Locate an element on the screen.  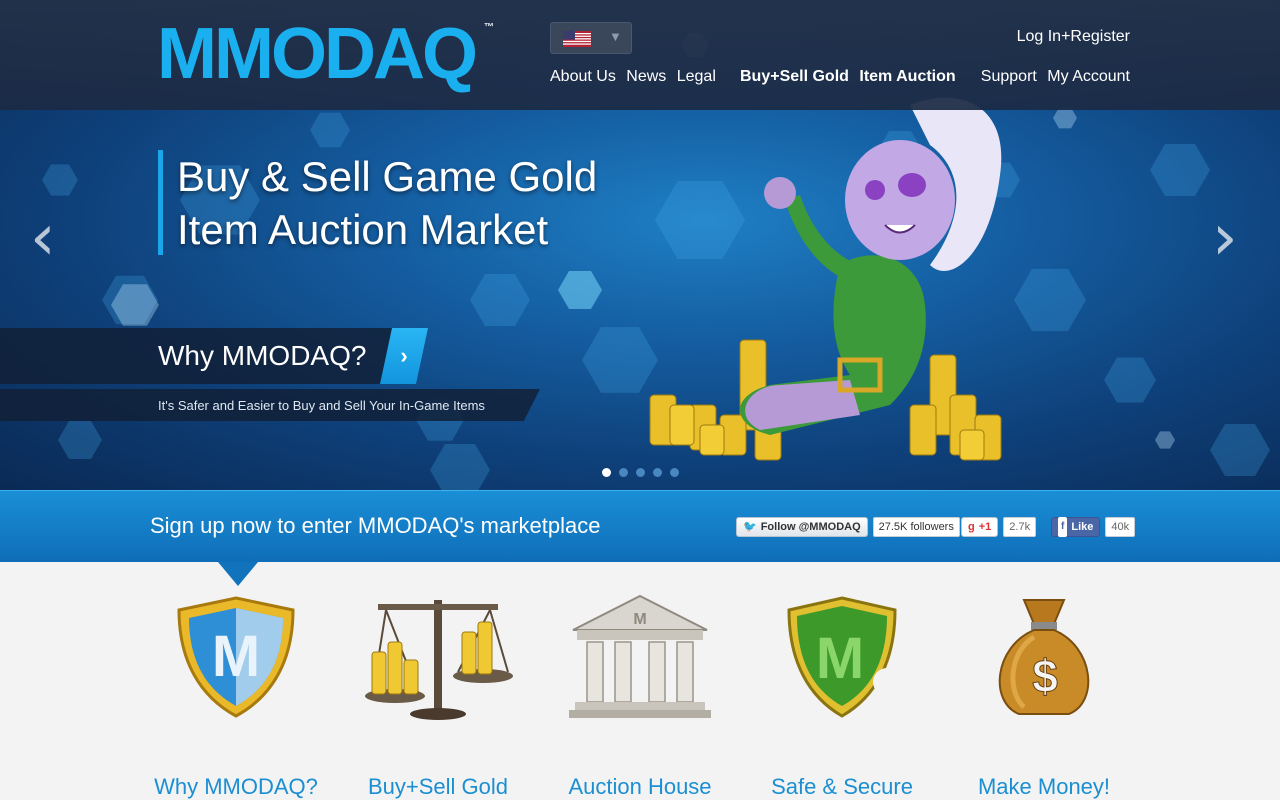
why-mmodaq-banner: Why MMODAQ? is located at coordinates (197, 356).